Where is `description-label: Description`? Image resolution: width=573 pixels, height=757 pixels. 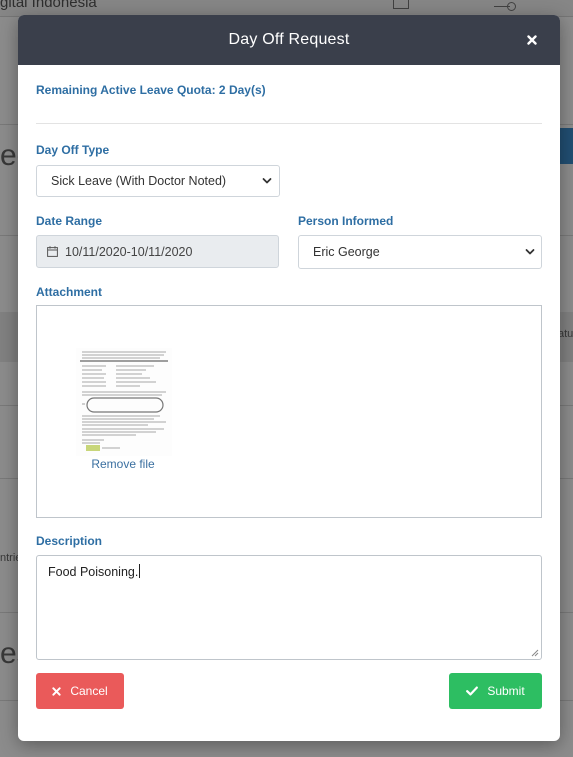
description-label: Description is located at coordinates (69, 541).